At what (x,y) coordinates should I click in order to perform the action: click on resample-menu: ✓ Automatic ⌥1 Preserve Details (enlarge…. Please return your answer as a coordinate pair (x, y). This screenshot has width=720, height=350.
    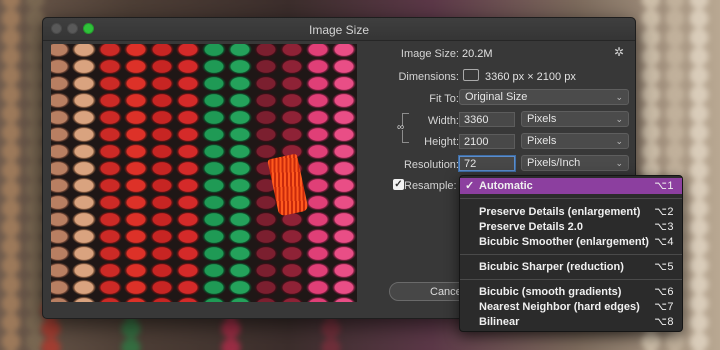
    Looking at the image, I should click on (571, 253).